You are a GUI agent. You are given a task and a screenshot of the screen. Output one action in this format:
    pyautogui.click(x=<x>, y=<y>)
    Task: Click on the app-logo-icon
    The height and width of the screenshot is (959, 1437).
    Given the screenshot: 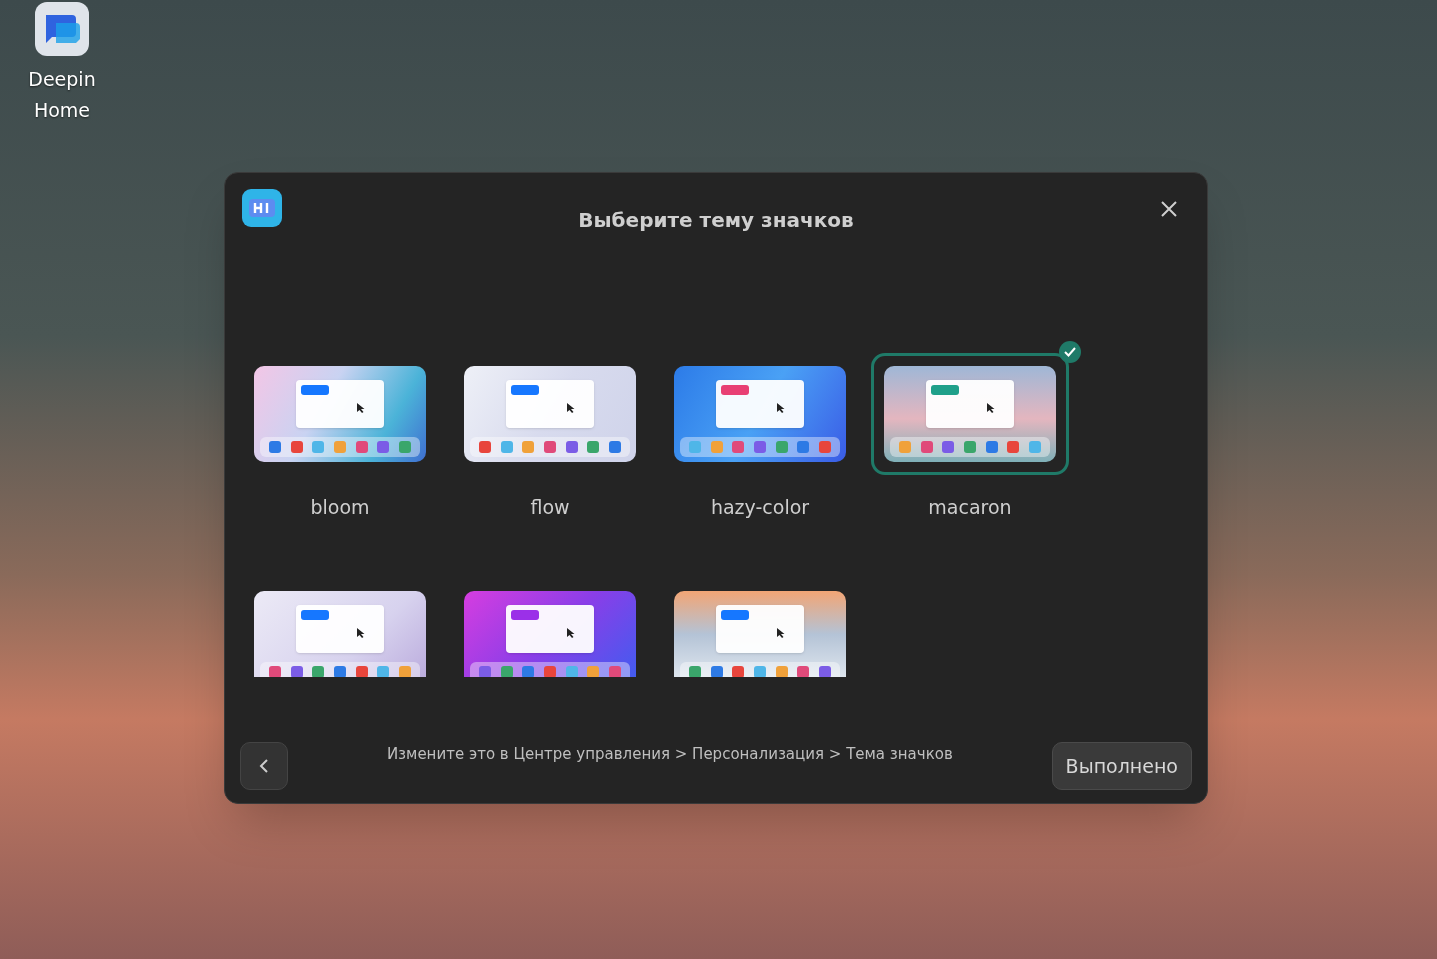 What is the action you would take?
    pyautogui.click(x=262, y=208)
    